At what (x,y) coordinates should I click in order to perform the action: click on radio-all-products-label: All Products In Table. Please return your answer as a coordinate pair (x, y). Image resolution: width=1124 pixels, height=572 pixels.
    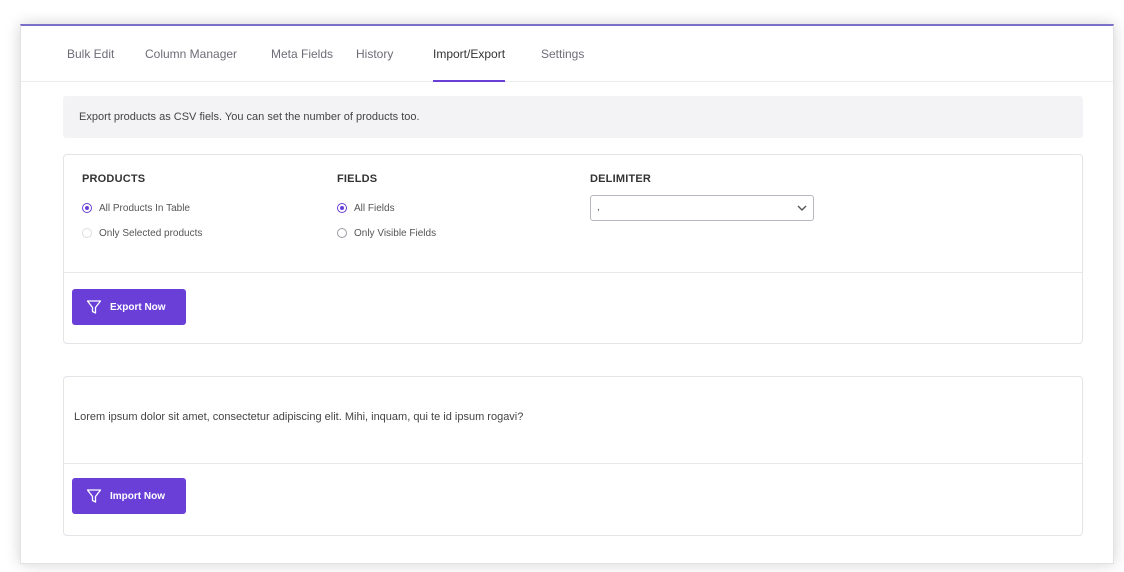
    Looking at the image, I should click on (144, 208).